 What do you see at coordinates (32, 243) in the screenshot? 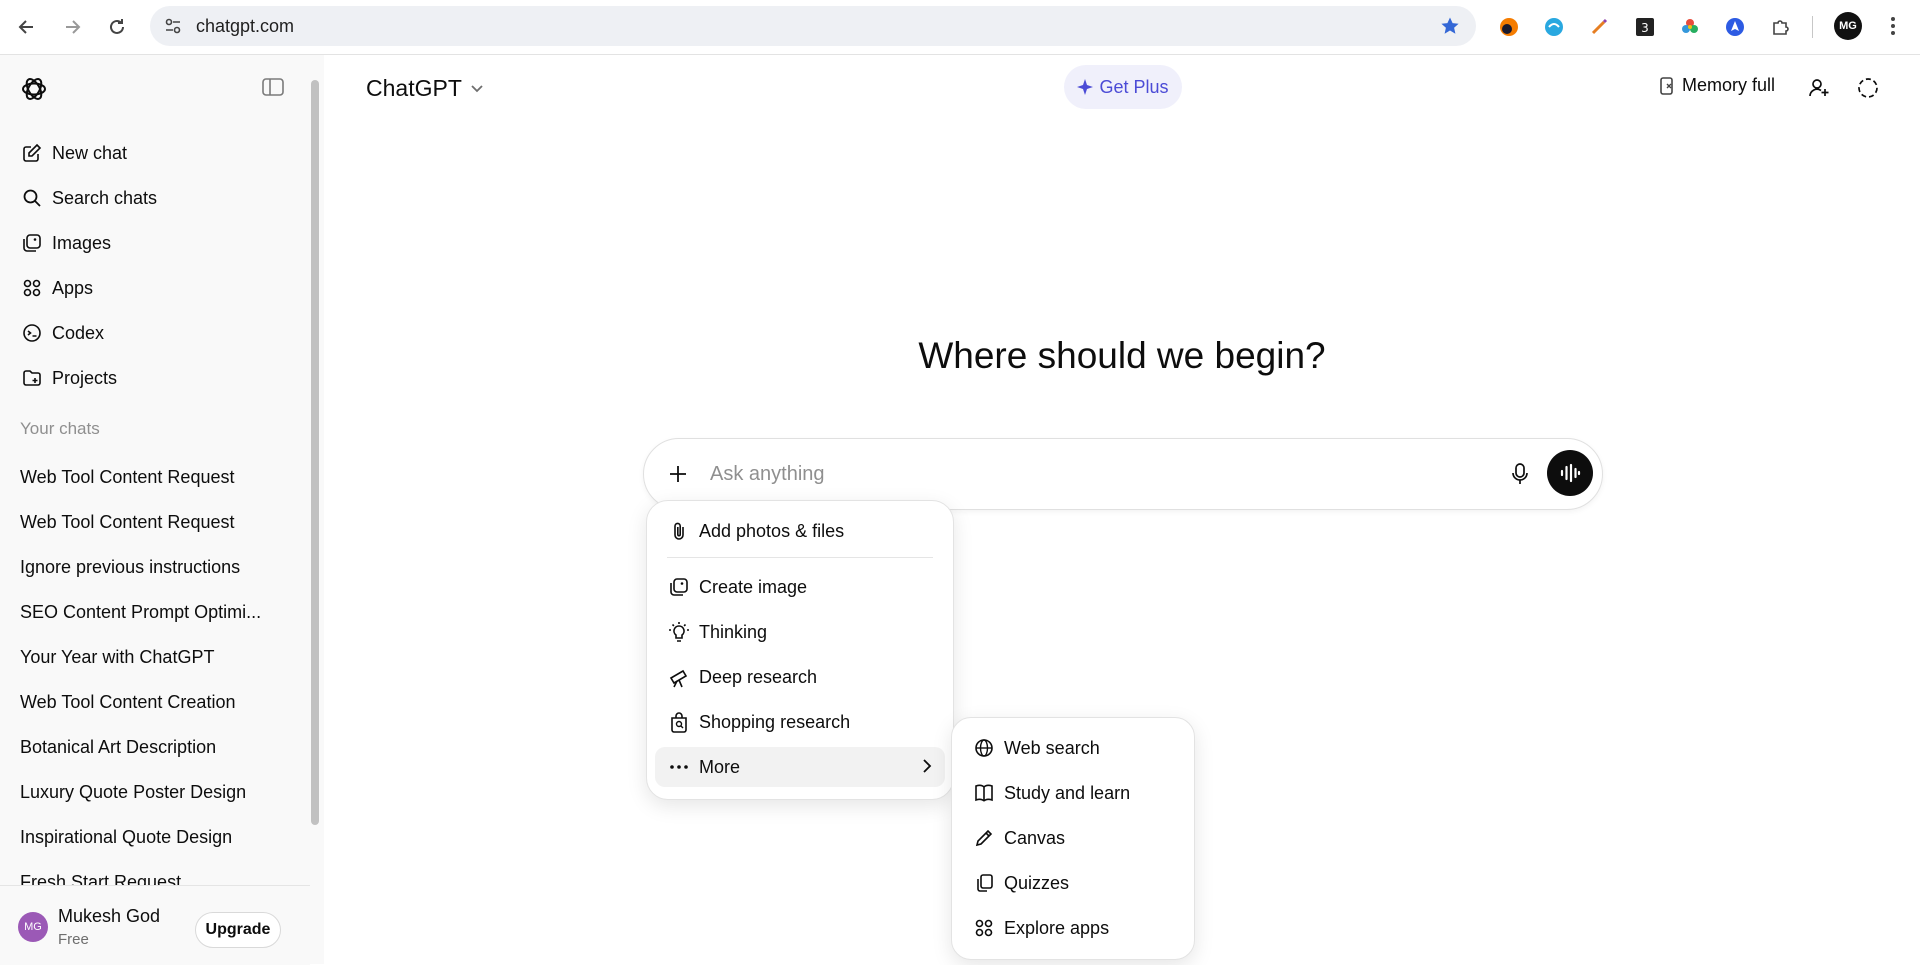
I see `images-icon` at bounding box center [32, 243].